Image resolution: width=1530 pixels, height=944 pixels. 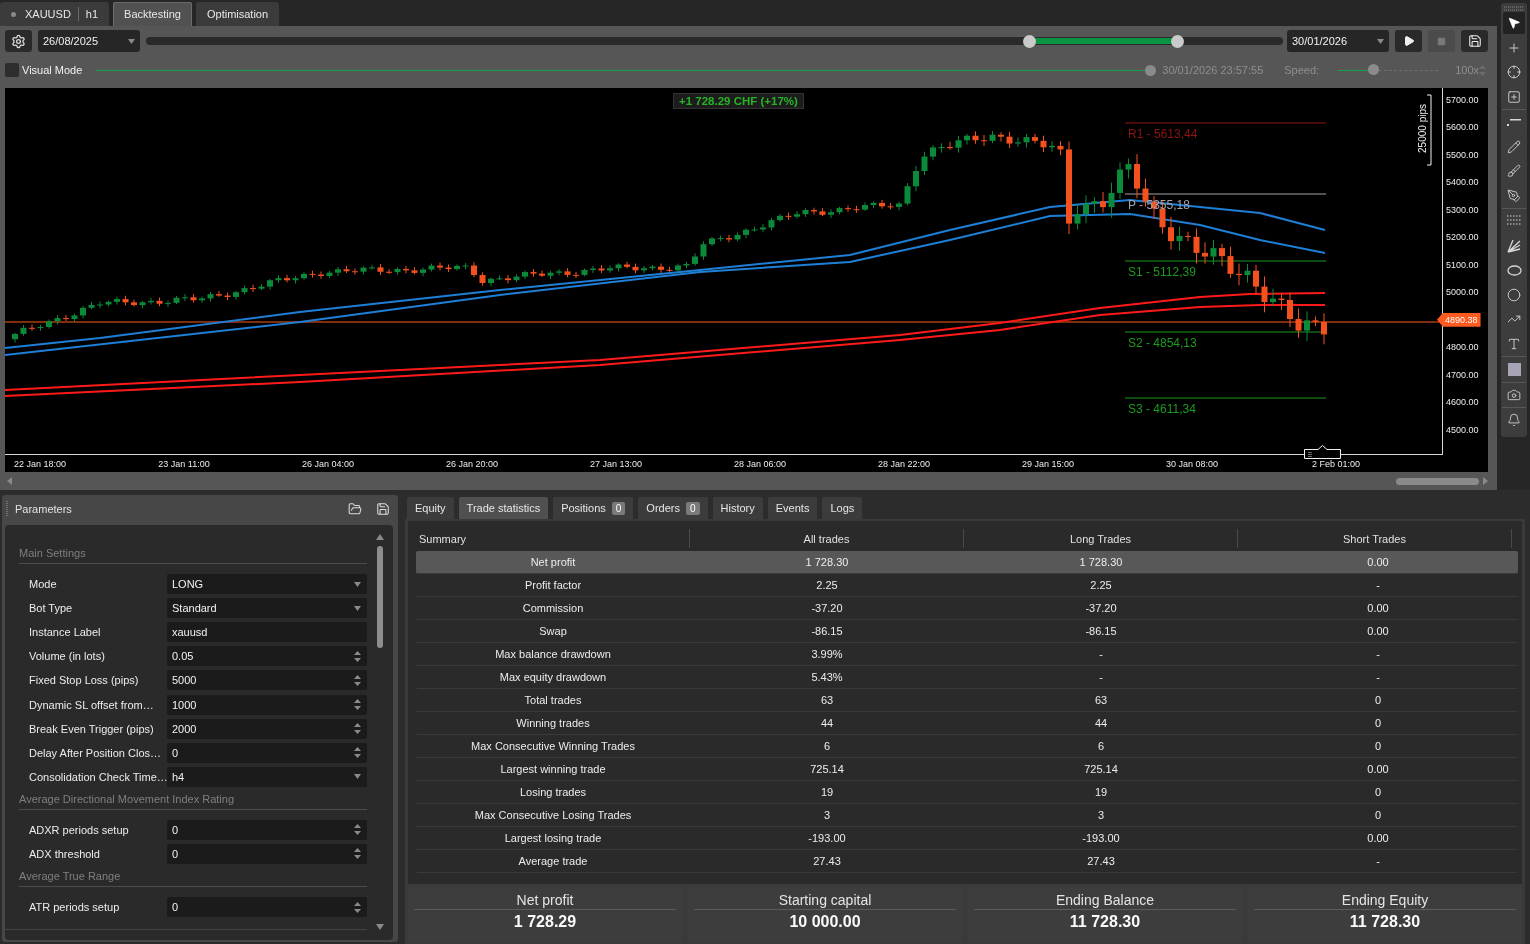 What do you see at coordinates (553, 838) in the screenshot?
I see `stat-name: Largest losing trade` at bounding box center [553, 838].